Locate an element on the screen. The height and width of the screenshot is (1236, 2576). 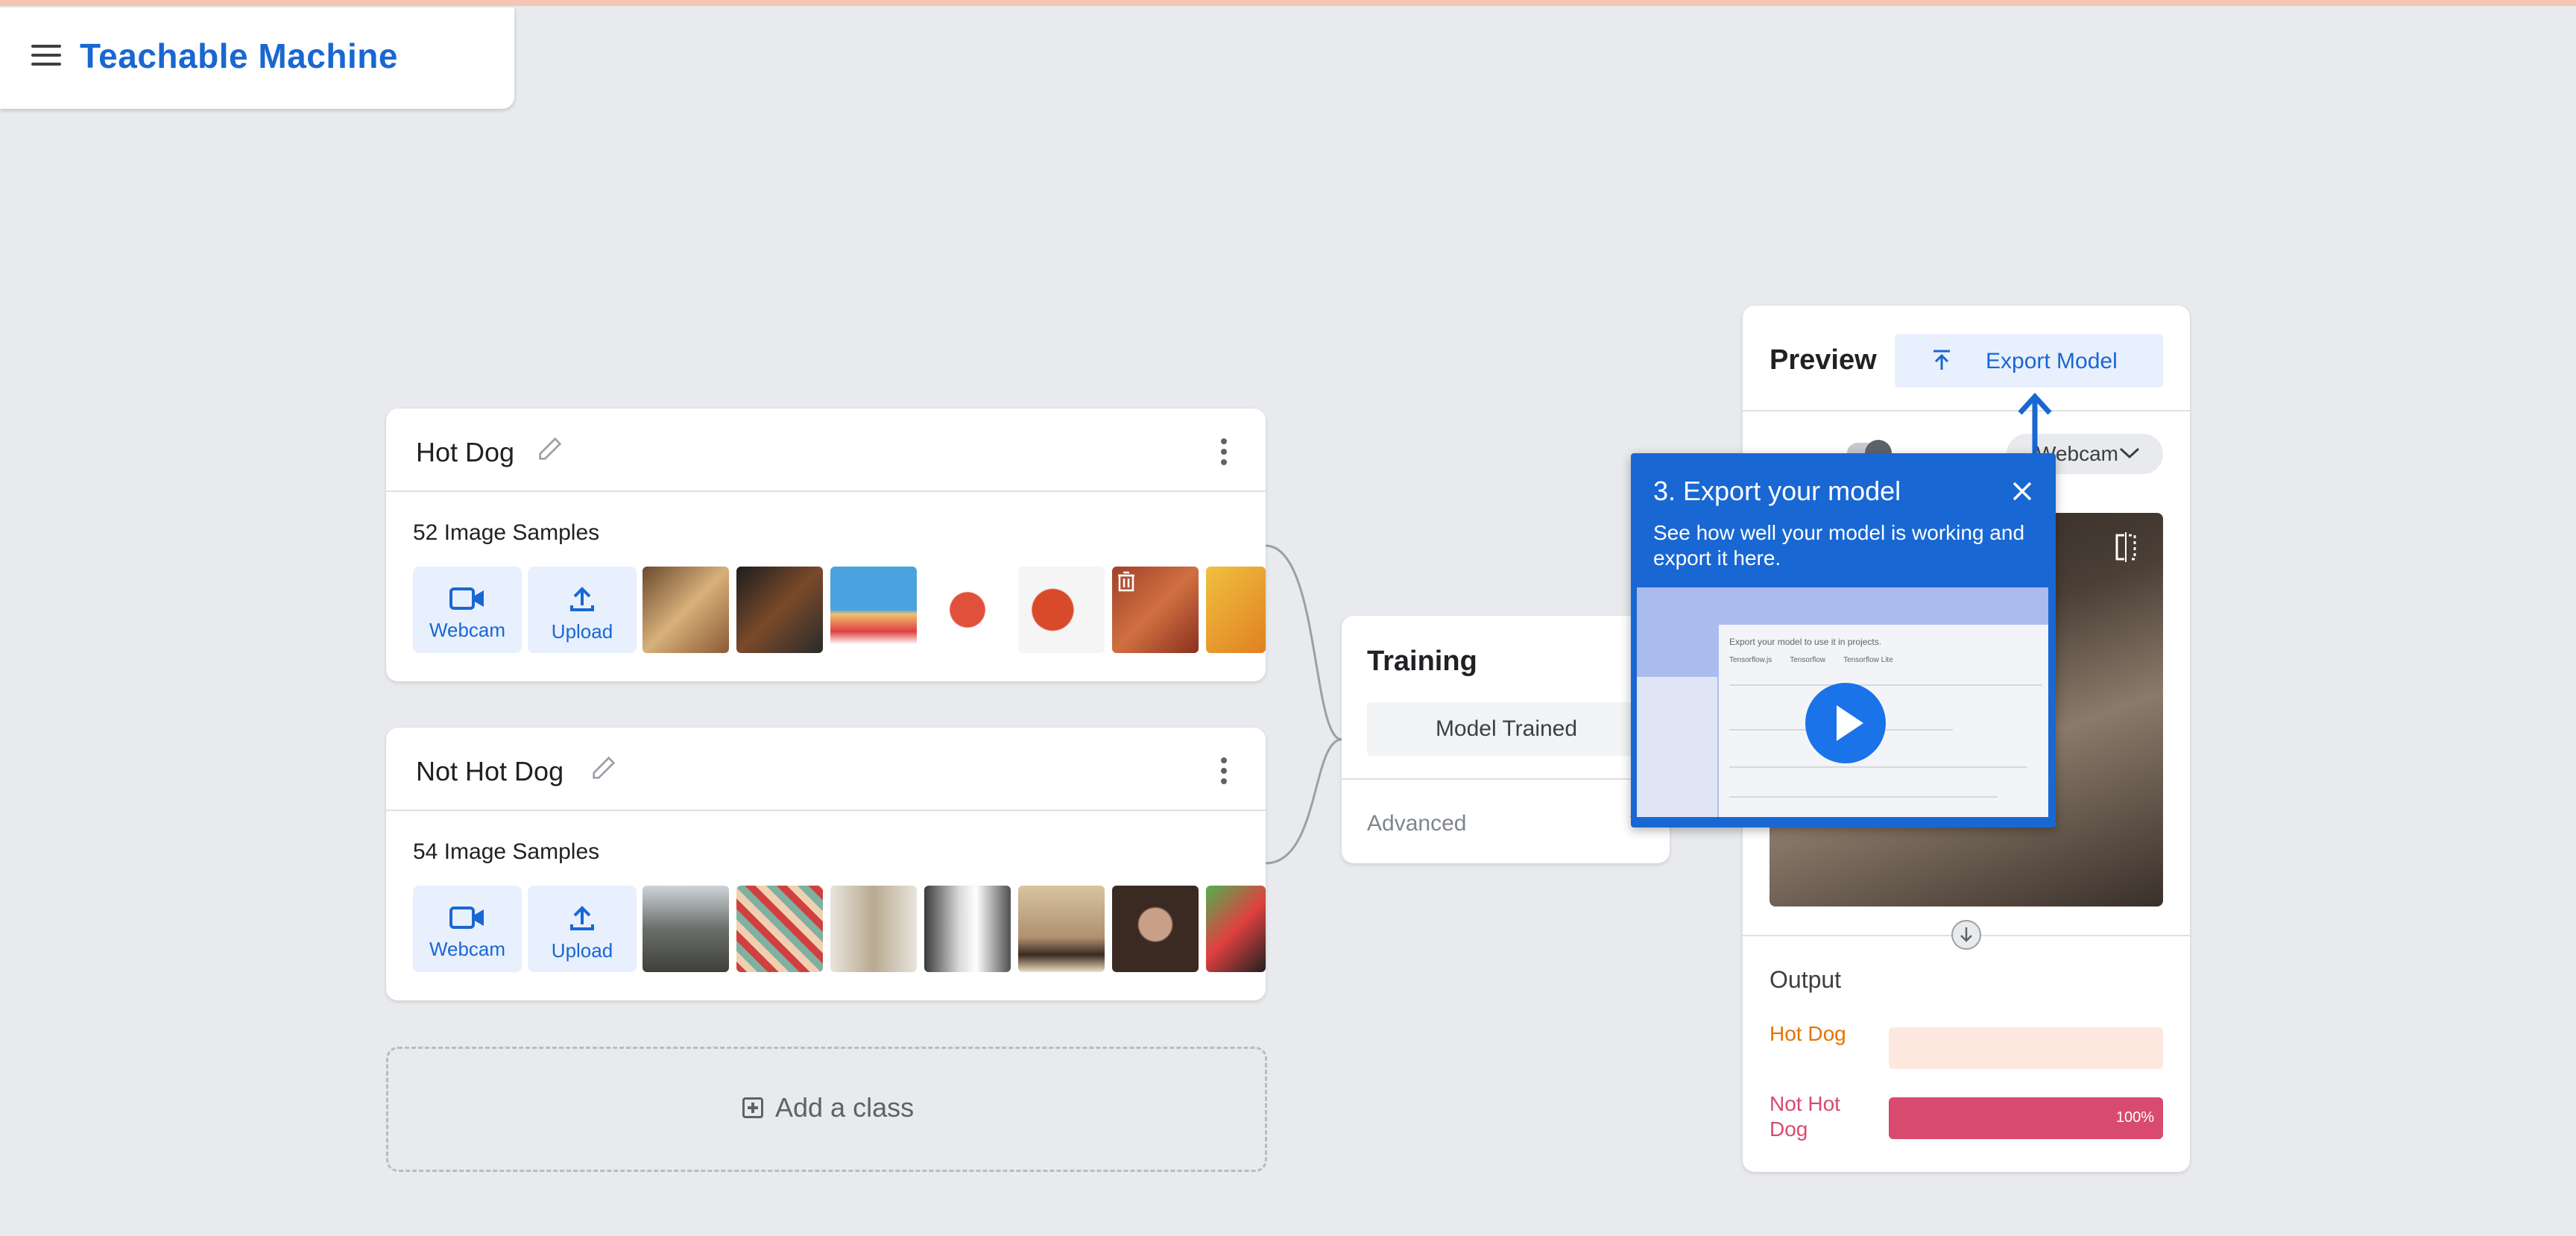
training-panel: Training Model Trained Advanced is located at coordinates (1506, 739).